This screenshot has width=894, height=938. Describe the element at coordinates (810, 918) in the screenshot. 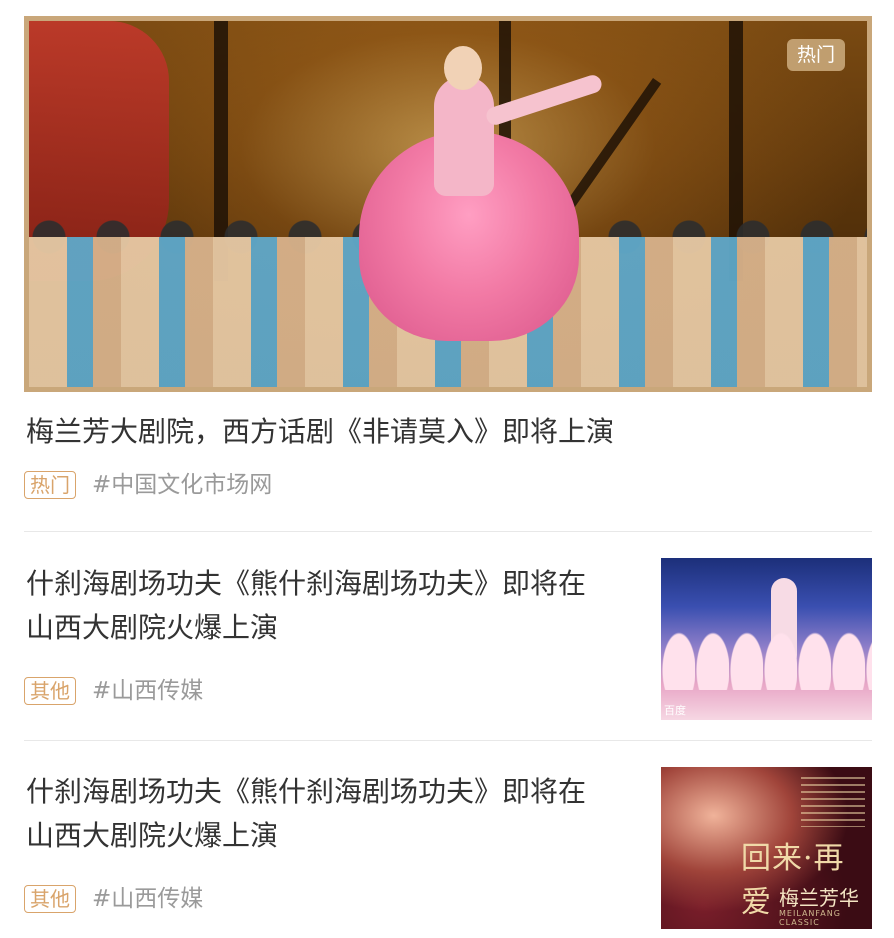

I see `poster-english: MEILANFANG CLASSIC` at that location.